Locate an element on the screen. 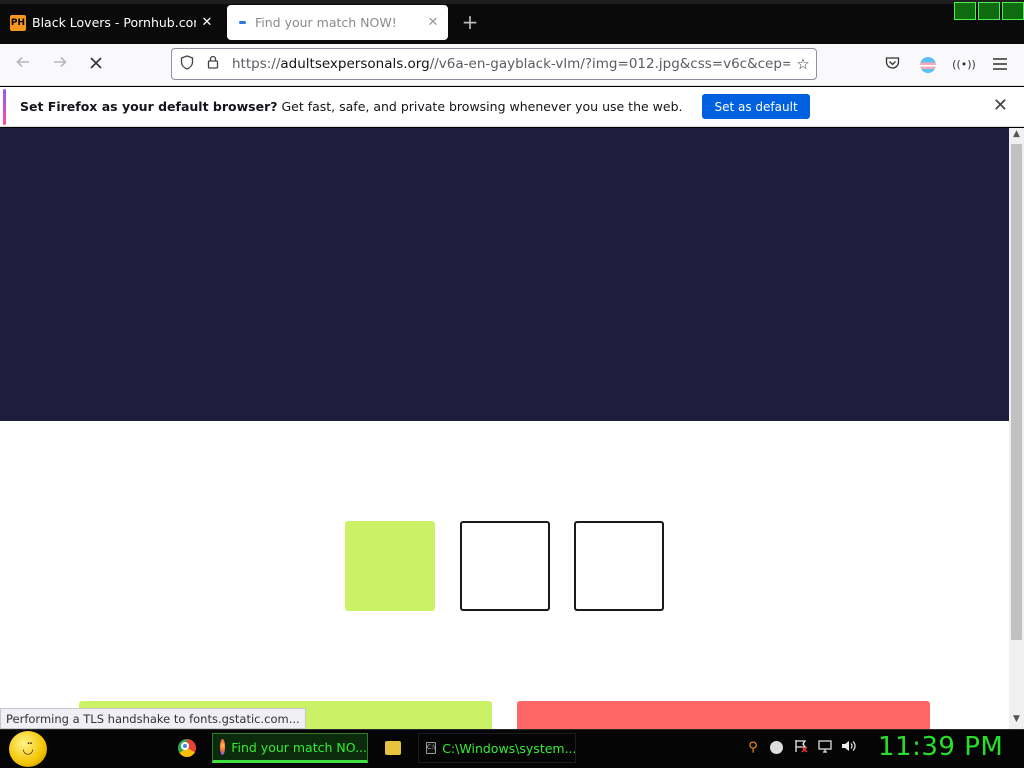 This screenshot has height=768, width=1024. titlebar-edge is located at coordinates (512, 2).